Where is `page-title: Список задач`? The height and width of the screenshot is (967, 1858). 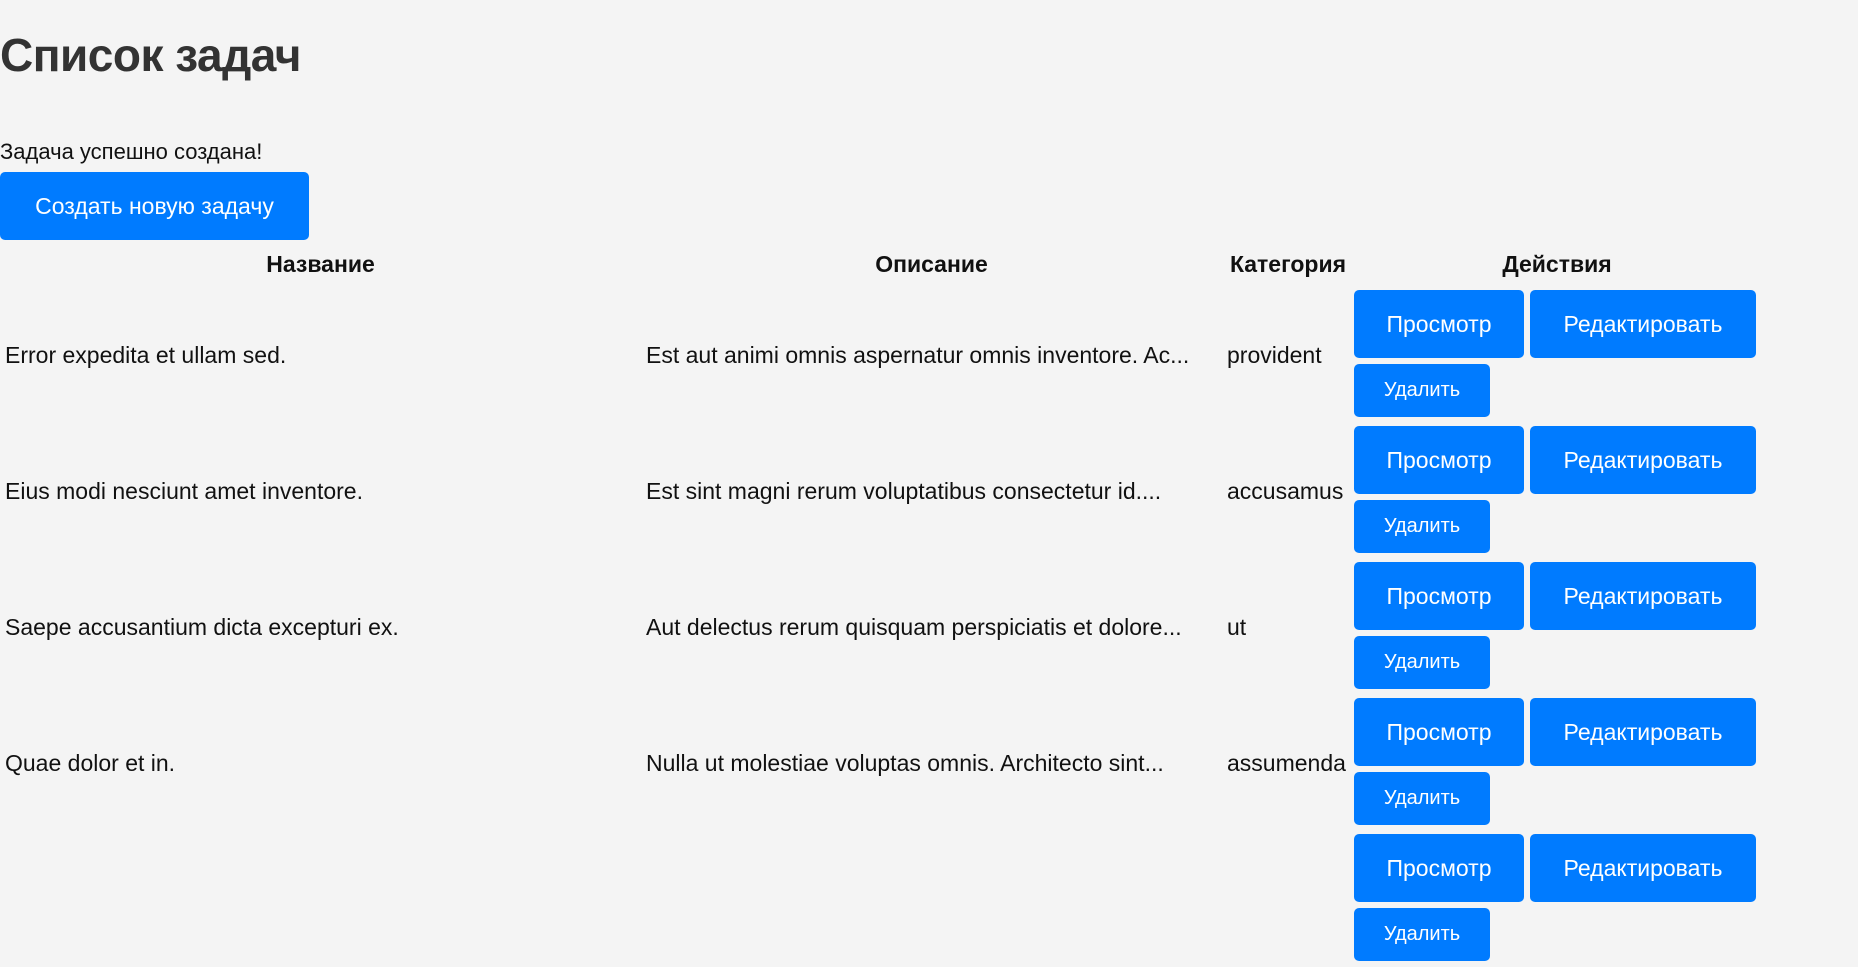 page-title: Список задач is located at coordinates (150, 55).